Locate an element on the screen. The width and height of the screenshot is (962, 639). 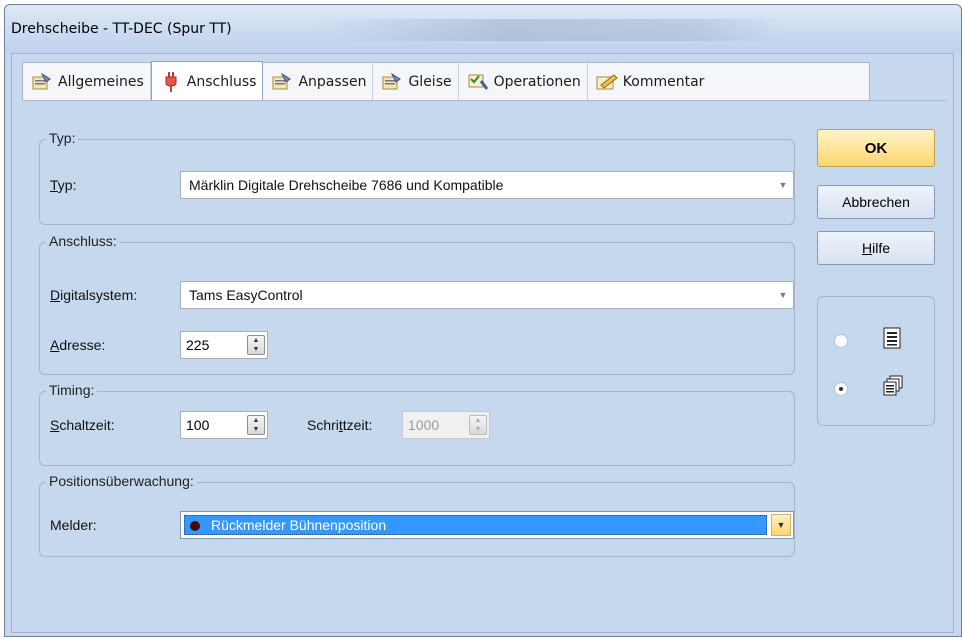
melder-dropdown: Rückmelder Bühnenposition ▼ is located at coordinates (487, 525).